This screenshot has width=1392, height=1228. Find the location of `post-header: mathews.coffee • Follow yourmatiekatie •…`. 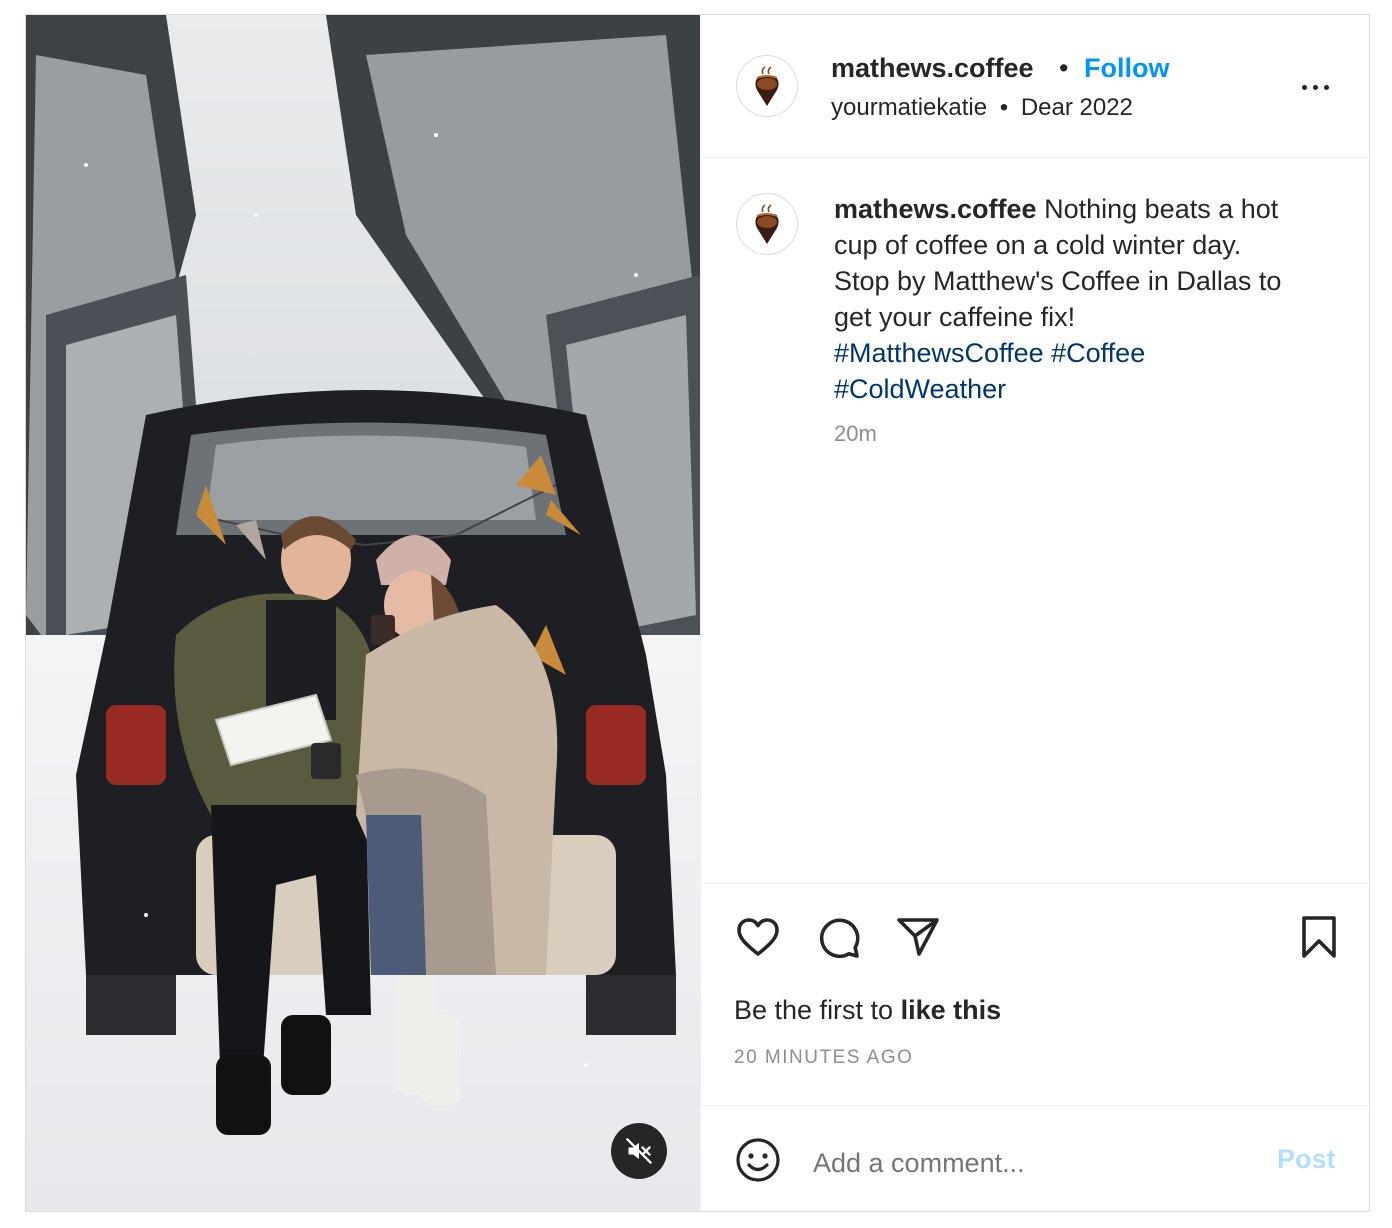

post-header: mathews.coffee • Follow yourmatiekatie •… is located at coordinates (1035, 86).